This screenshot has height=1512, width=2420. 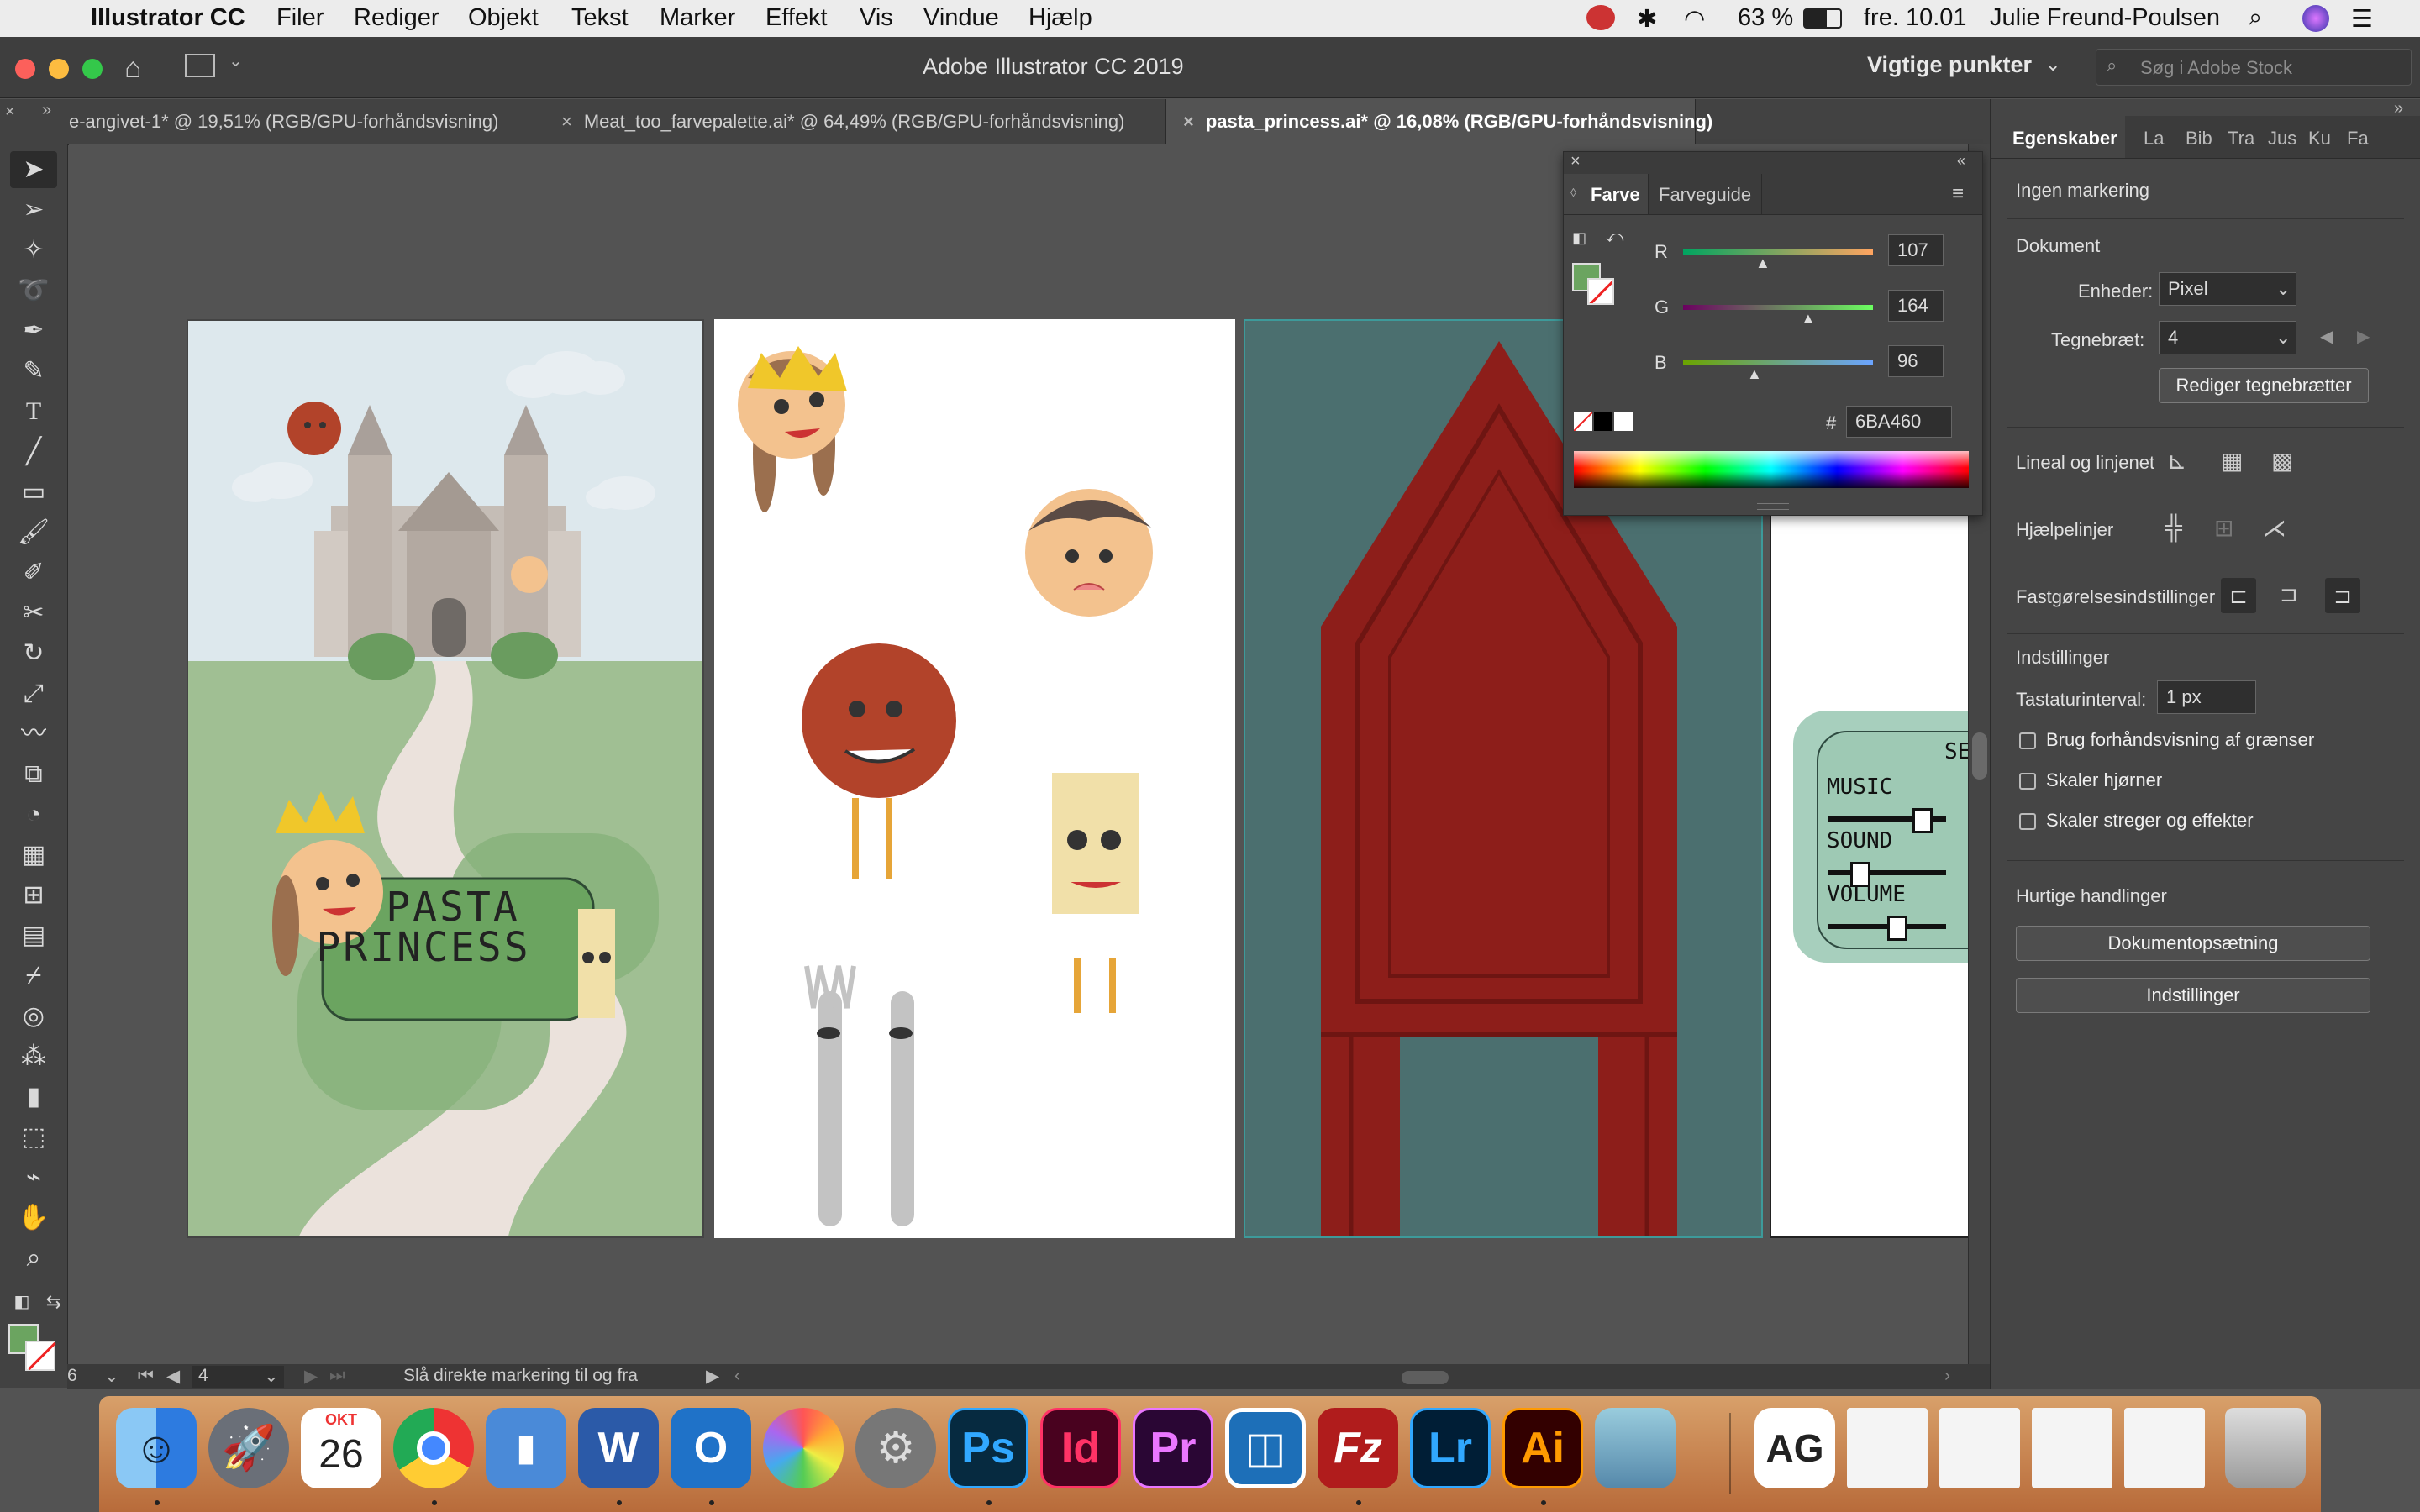 I want to click on tab-farveguide: Farveguide, so click(x=1705, y=194).